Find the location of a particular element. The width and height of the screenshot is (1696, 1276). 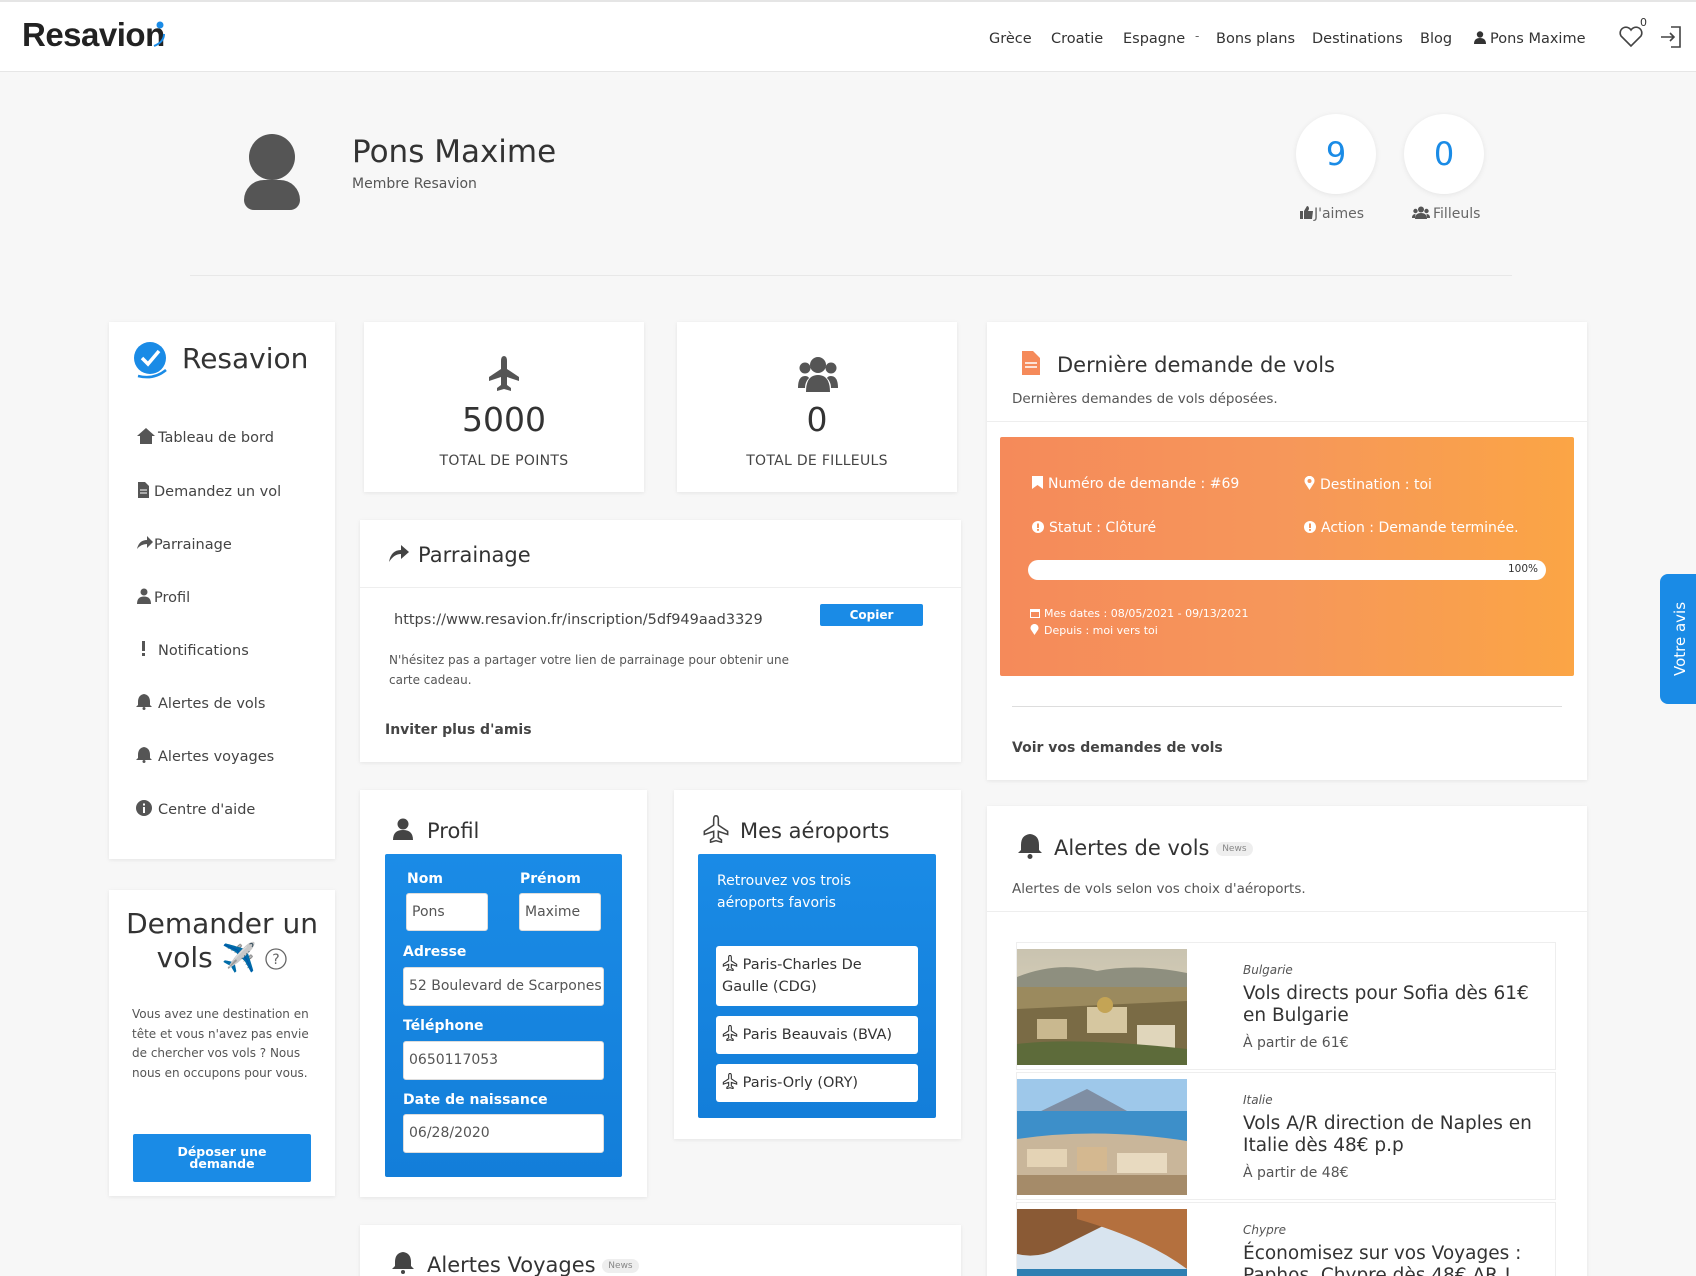

logo-plane-icon is located at coordinates (159, 34).